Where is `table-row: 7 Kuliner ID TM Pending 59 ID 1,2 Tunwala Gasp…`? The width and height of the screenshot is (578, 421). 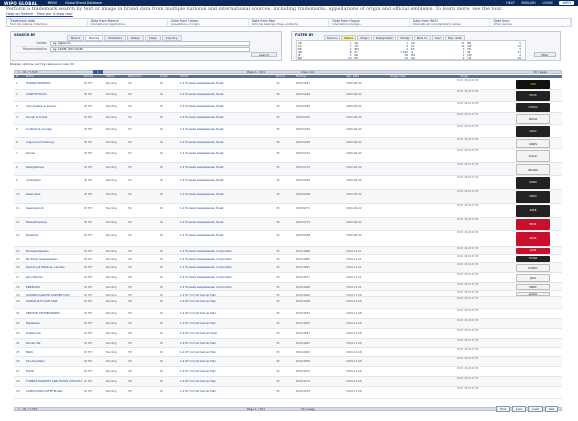
table-row: 7 Kuliner ID TM Pending 59 ID 1,2 Tunwala Gasp… is located at coordinates (288, 156).